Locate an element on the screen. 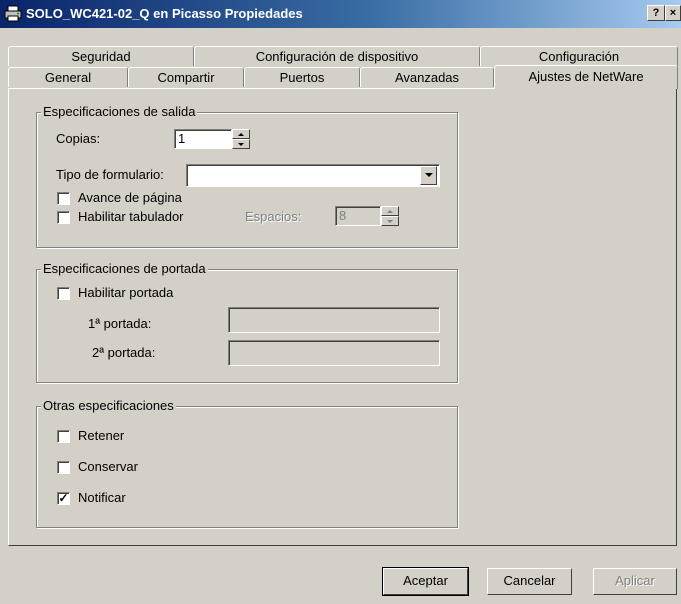 Image resolution: width=681 pixels, height=604 pixels. enable-banner-label: Habilitar portada is located at coordinates (126, 292).